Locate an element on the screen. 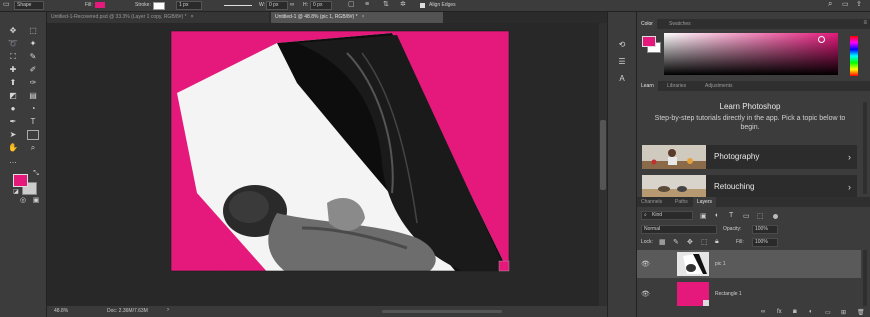  adjustment-layer-icon: ◐ is located at coordinates (811, 312).